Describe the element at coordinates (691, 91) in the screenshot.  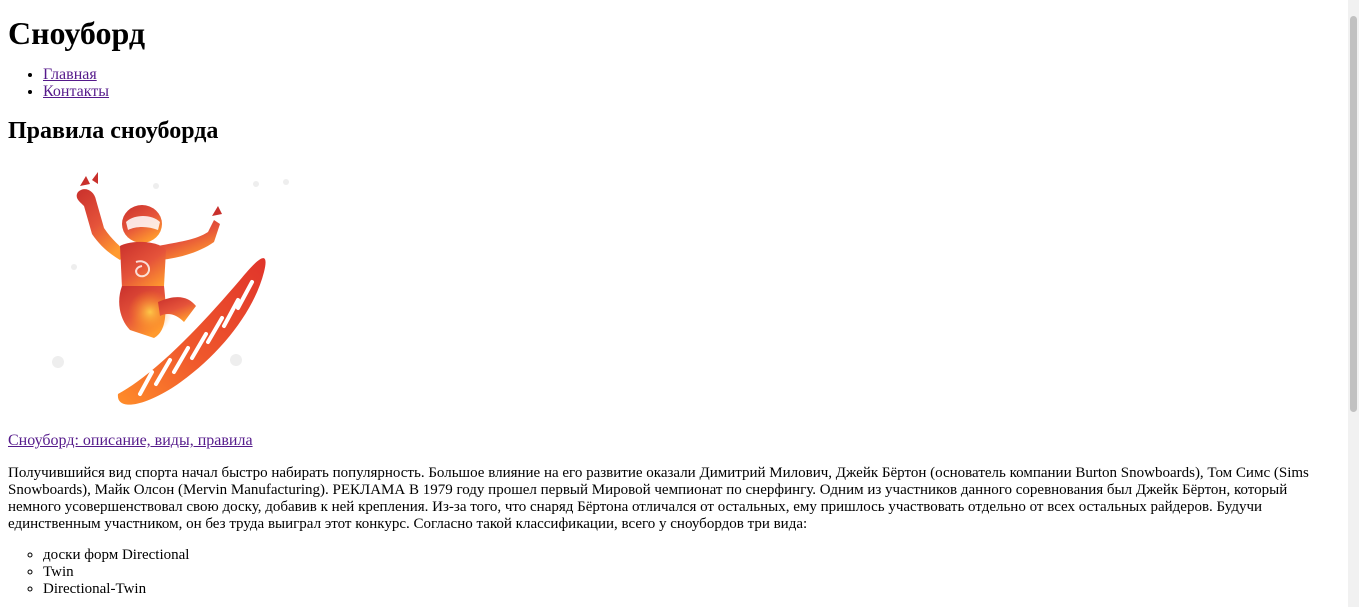
I see `nav-item-contacts: Контакты` at that location.